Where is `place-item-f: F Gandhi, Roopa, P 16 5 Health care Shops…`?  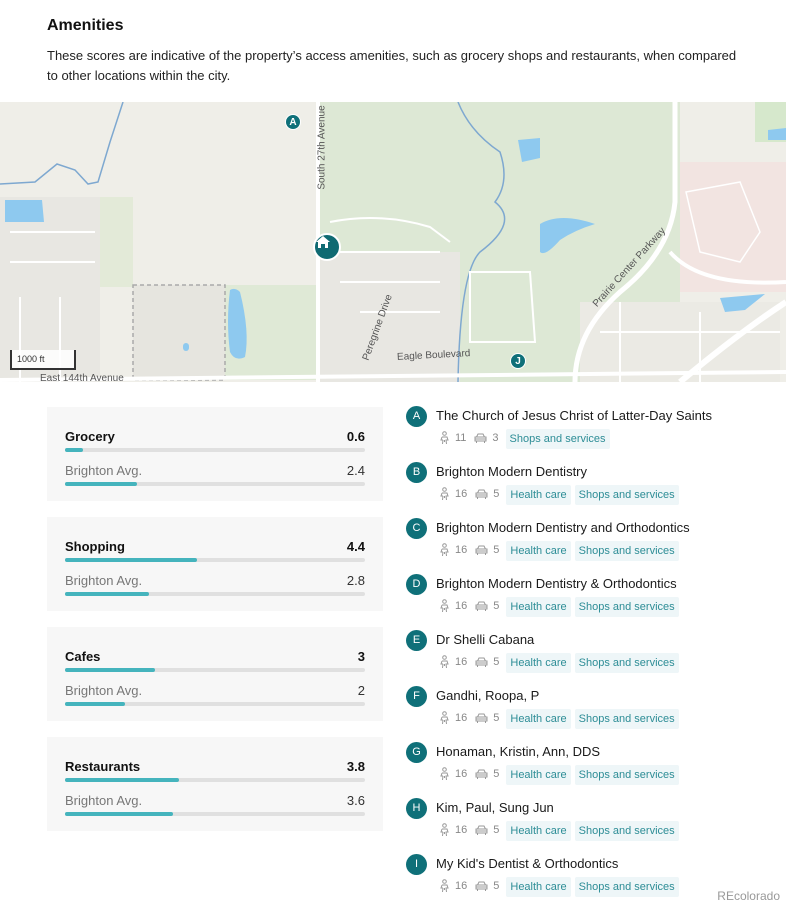
place-item-f: F Gandhi, Roopa, P 16 5 Health care Shops… is located at coordinates (596, 712).